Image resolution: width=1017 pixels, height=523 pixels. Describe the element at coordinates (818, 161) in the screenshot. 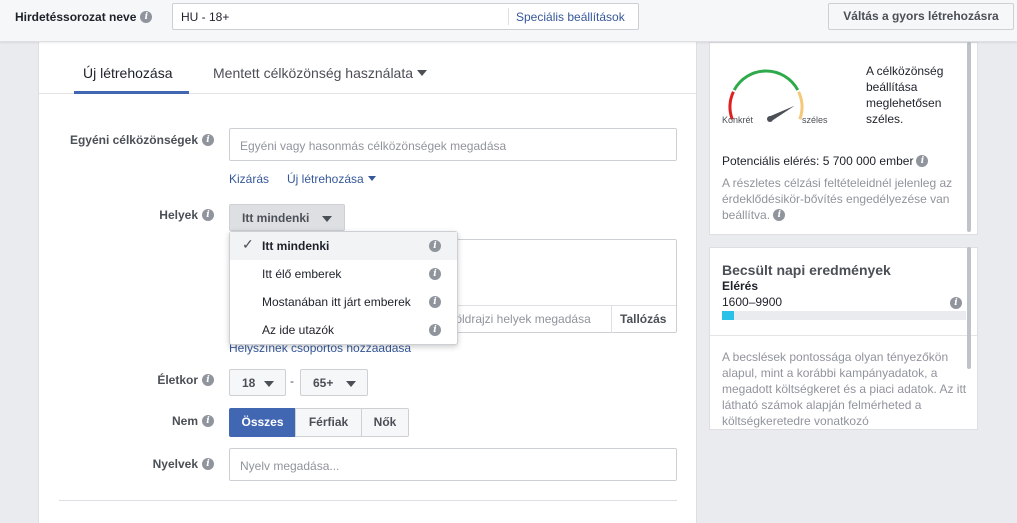

I see `potential-reach: Potenciális elérés: 5 700 000 ember` at that location.